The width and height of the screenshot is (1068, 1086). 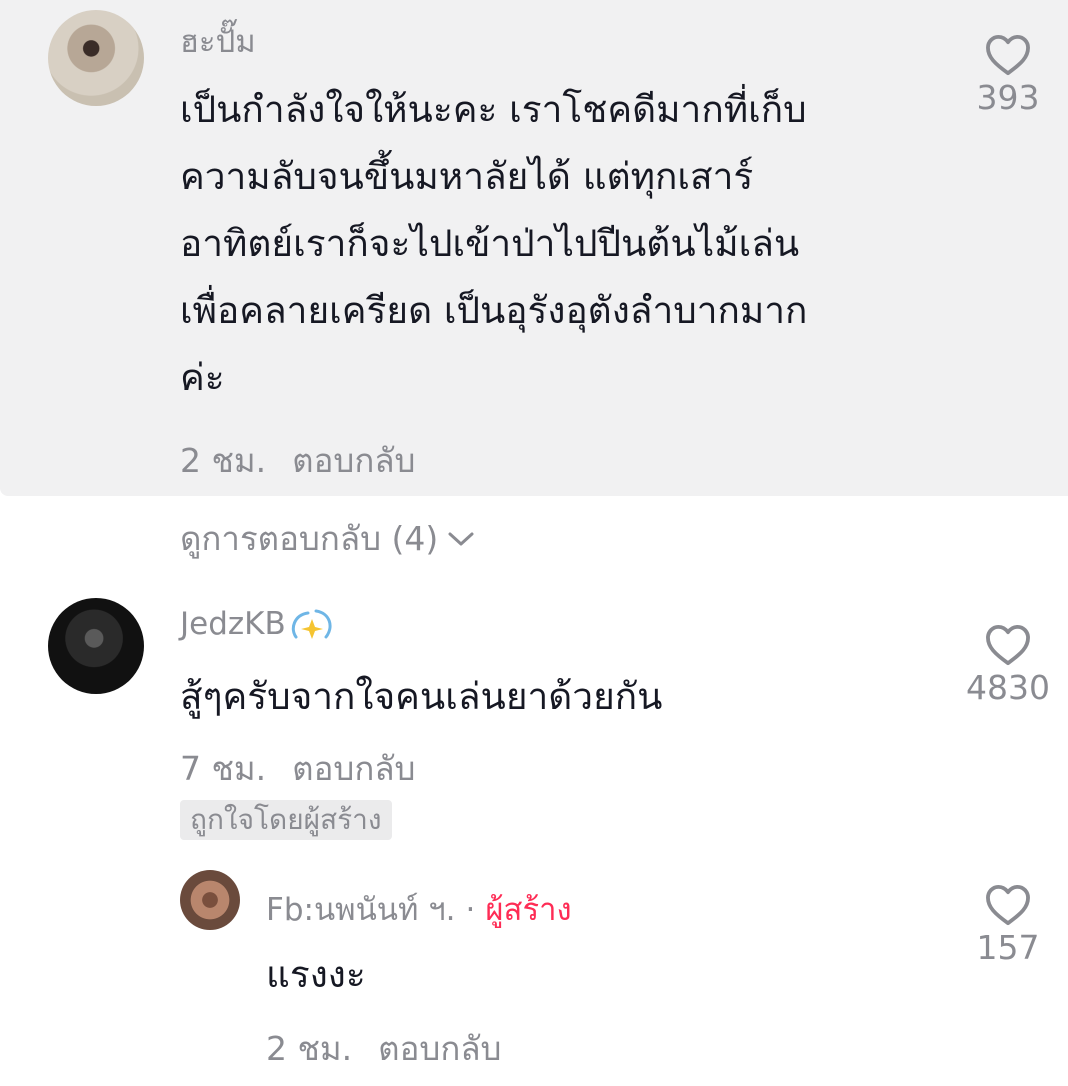 I want to click on like-button: 4830, so click(x=1008, y=665).